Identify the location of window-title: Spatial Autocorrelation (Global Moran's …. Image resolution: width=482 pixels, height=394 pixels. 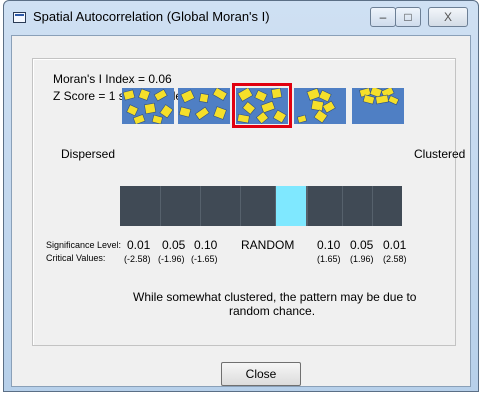
(151, 16).